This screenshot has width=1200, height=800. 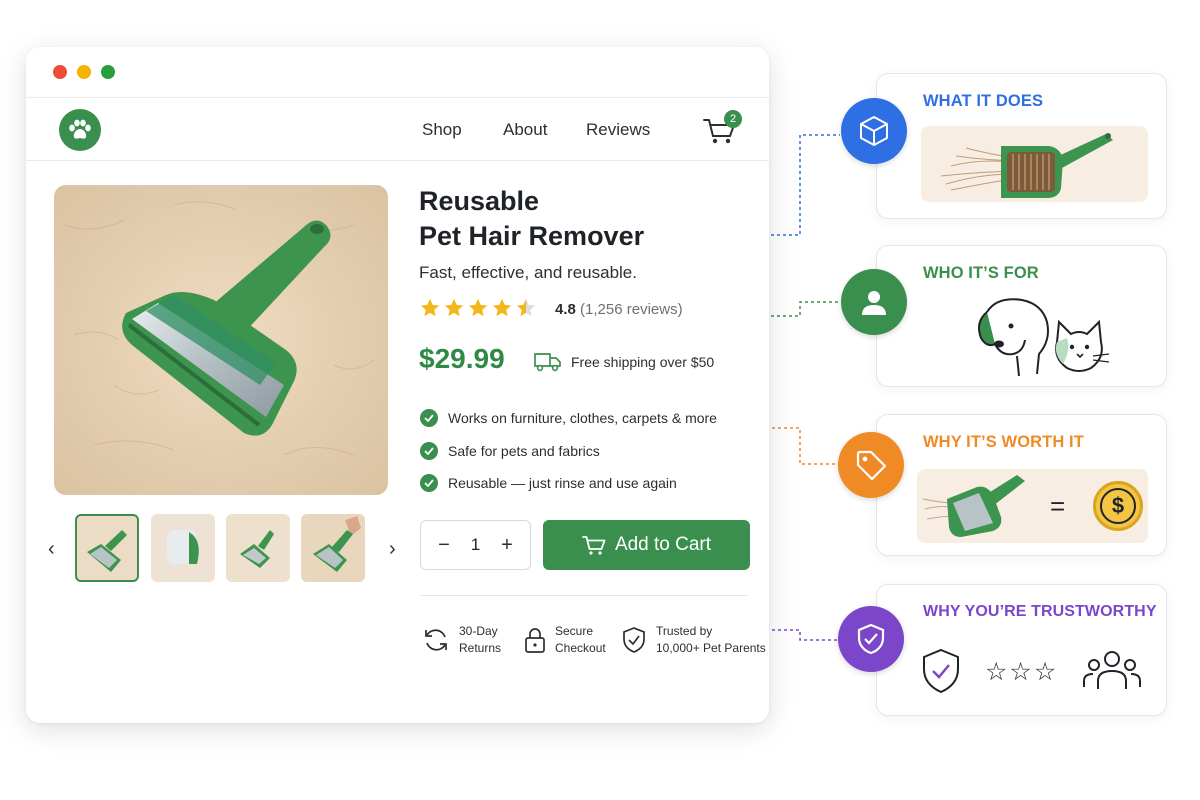 I want to click on trust-badge-line1: 30-Day, so click(x=478, y=631).